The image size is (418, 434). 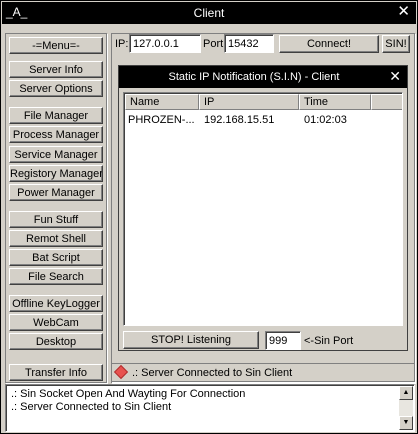 I want to click on stop-listening-button: STOP! Listening, so click(x=191, y=340).